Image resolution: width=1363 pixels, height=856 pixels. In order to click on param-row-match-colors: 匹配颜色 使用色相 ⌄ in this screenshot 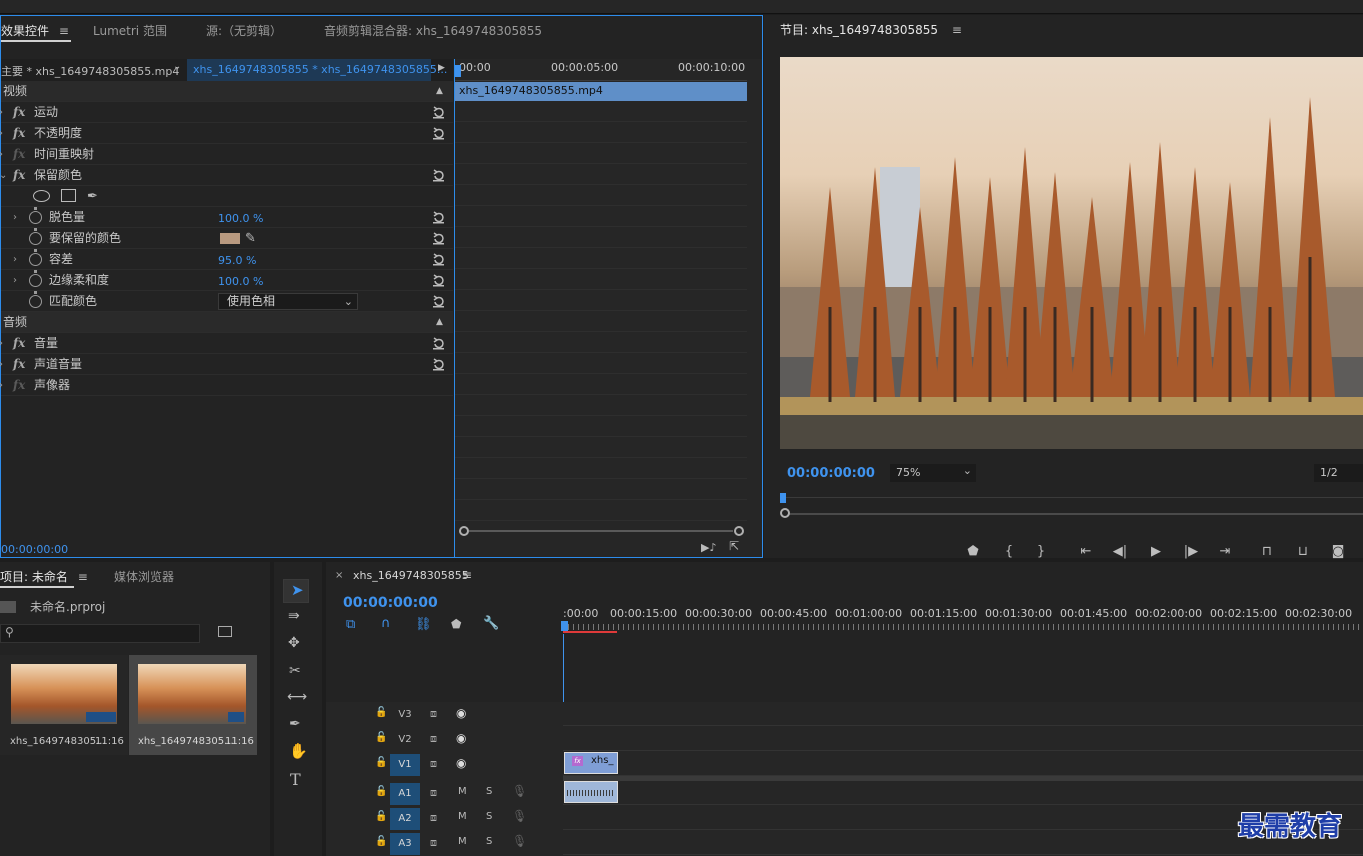, I will do `click(227, 301)`.